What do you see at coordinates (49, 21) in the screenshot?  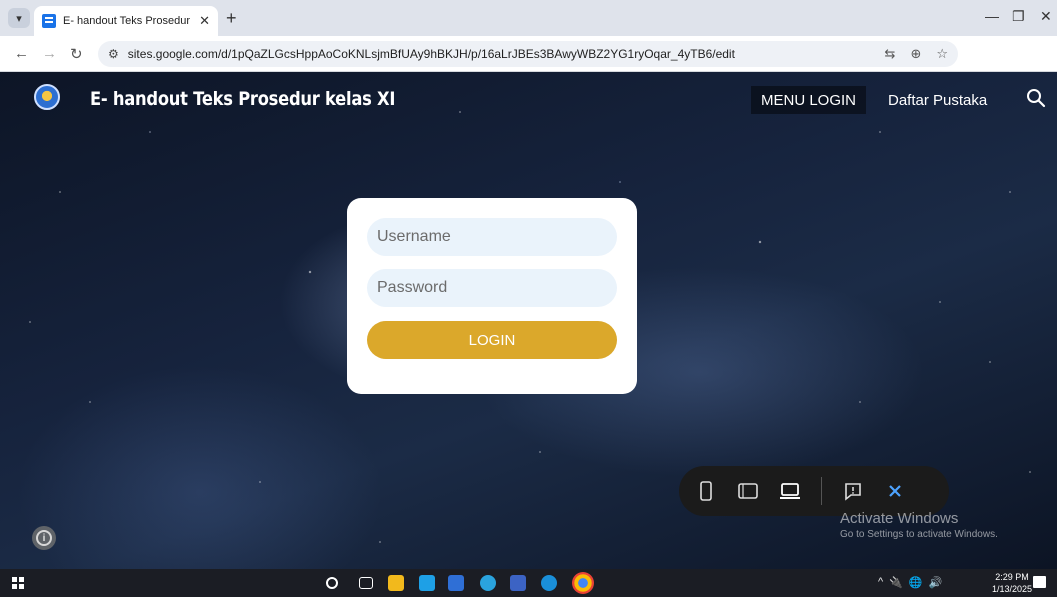 I see `google-sites-favicon-icon` at bounding box center [49, 21].